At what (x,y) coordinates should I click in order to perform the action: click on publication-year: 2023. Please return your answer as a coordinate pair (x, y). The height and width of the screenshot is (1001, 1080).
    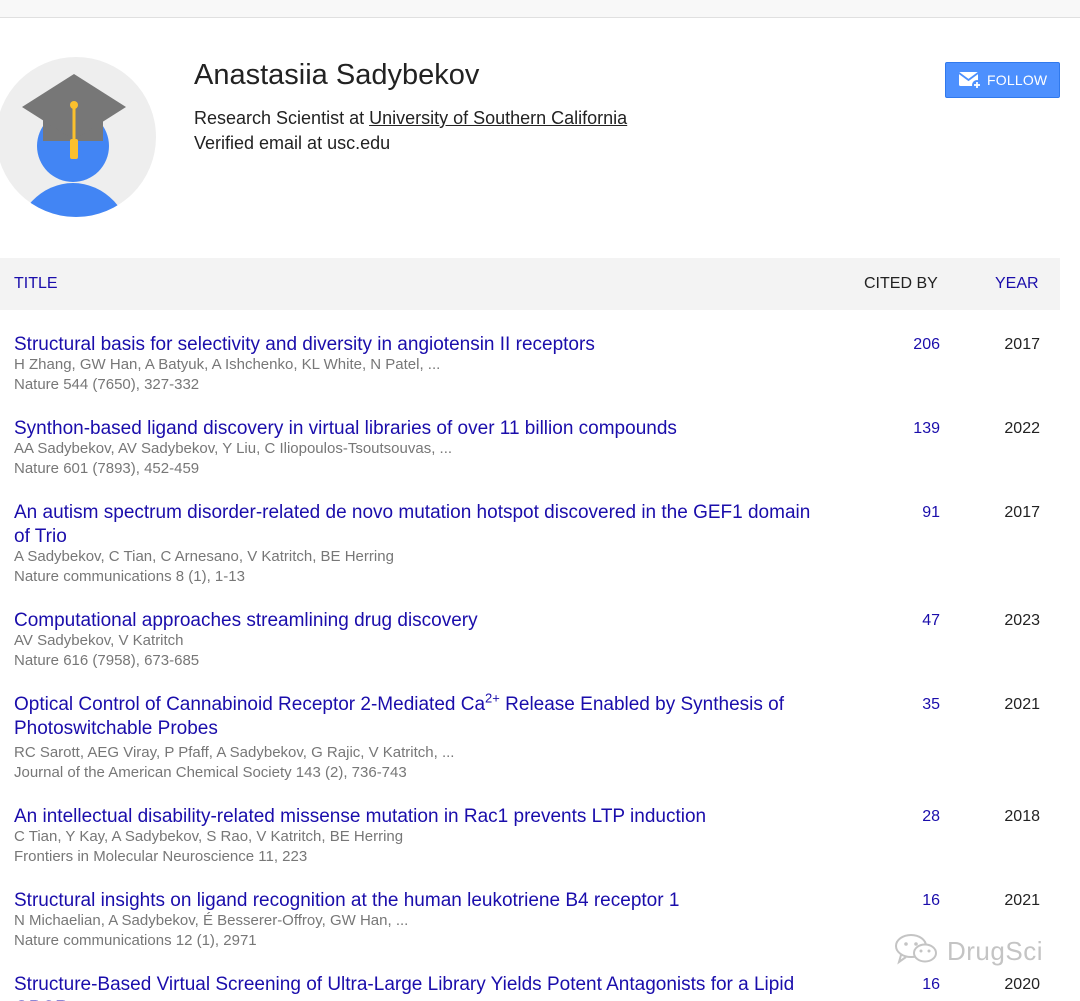
    Looking at the image, I should click on (1022, 620).